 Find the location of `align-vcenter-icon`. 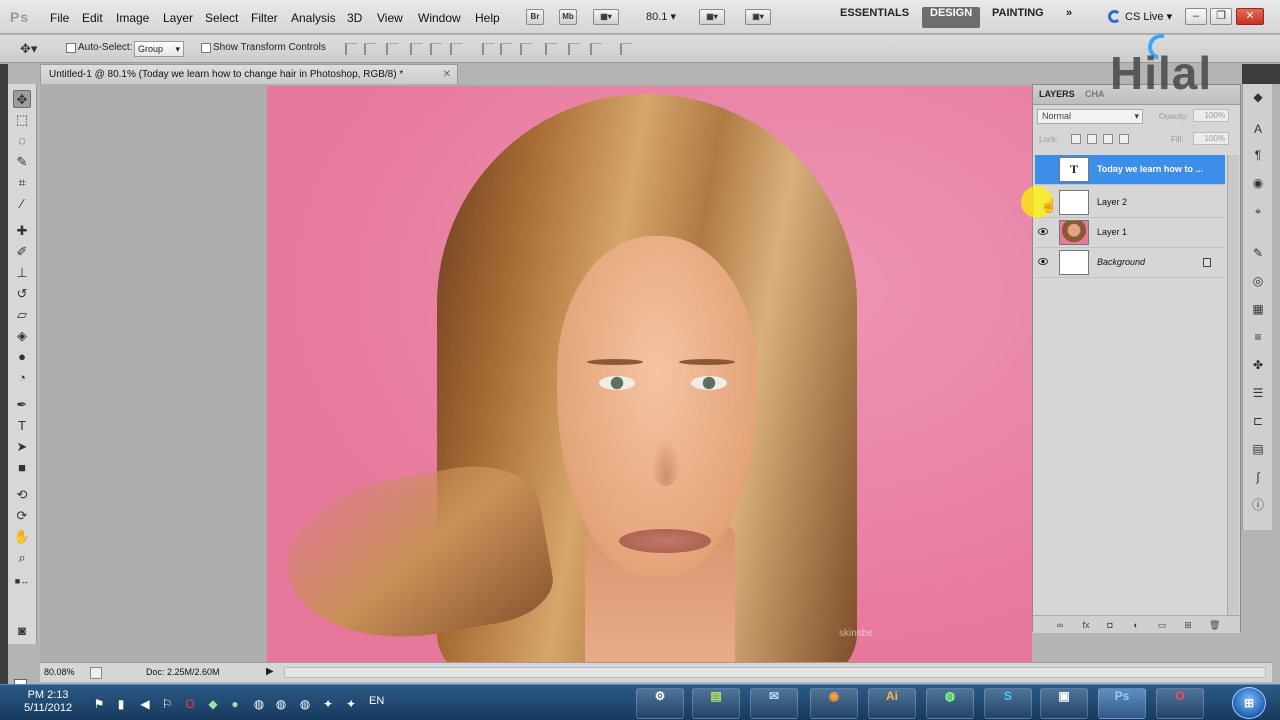

align-vcenter-icon is located at coordinates (370, 49).